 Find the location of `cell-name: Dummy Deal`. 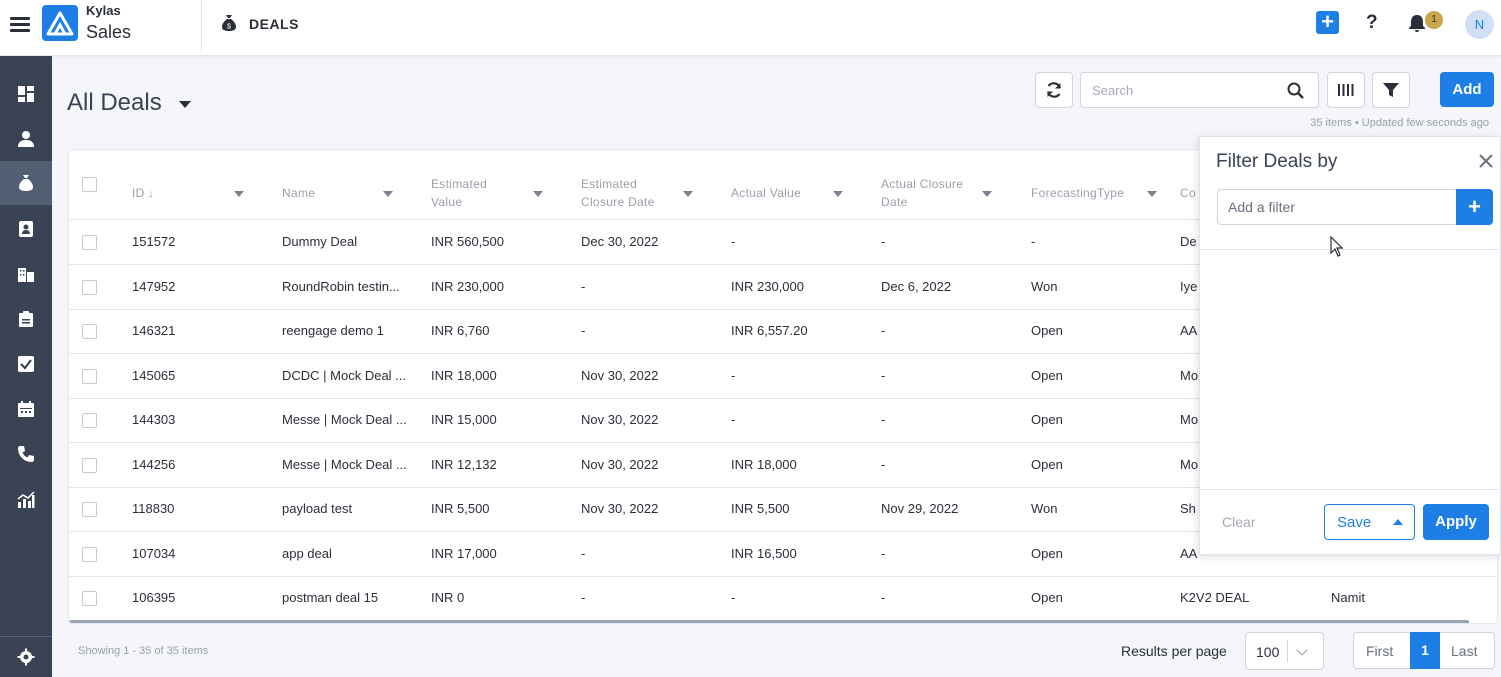

cell-name: Dummy Deal is located at coordinates (319, 241).